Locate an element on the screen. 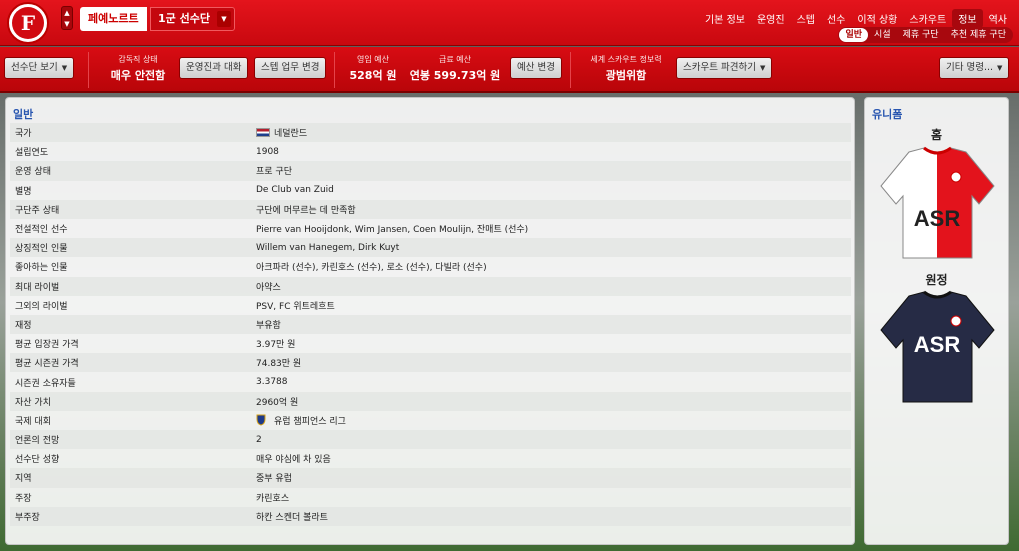  table-row: 주장 카린호스 is located at coordinates (430, 497).